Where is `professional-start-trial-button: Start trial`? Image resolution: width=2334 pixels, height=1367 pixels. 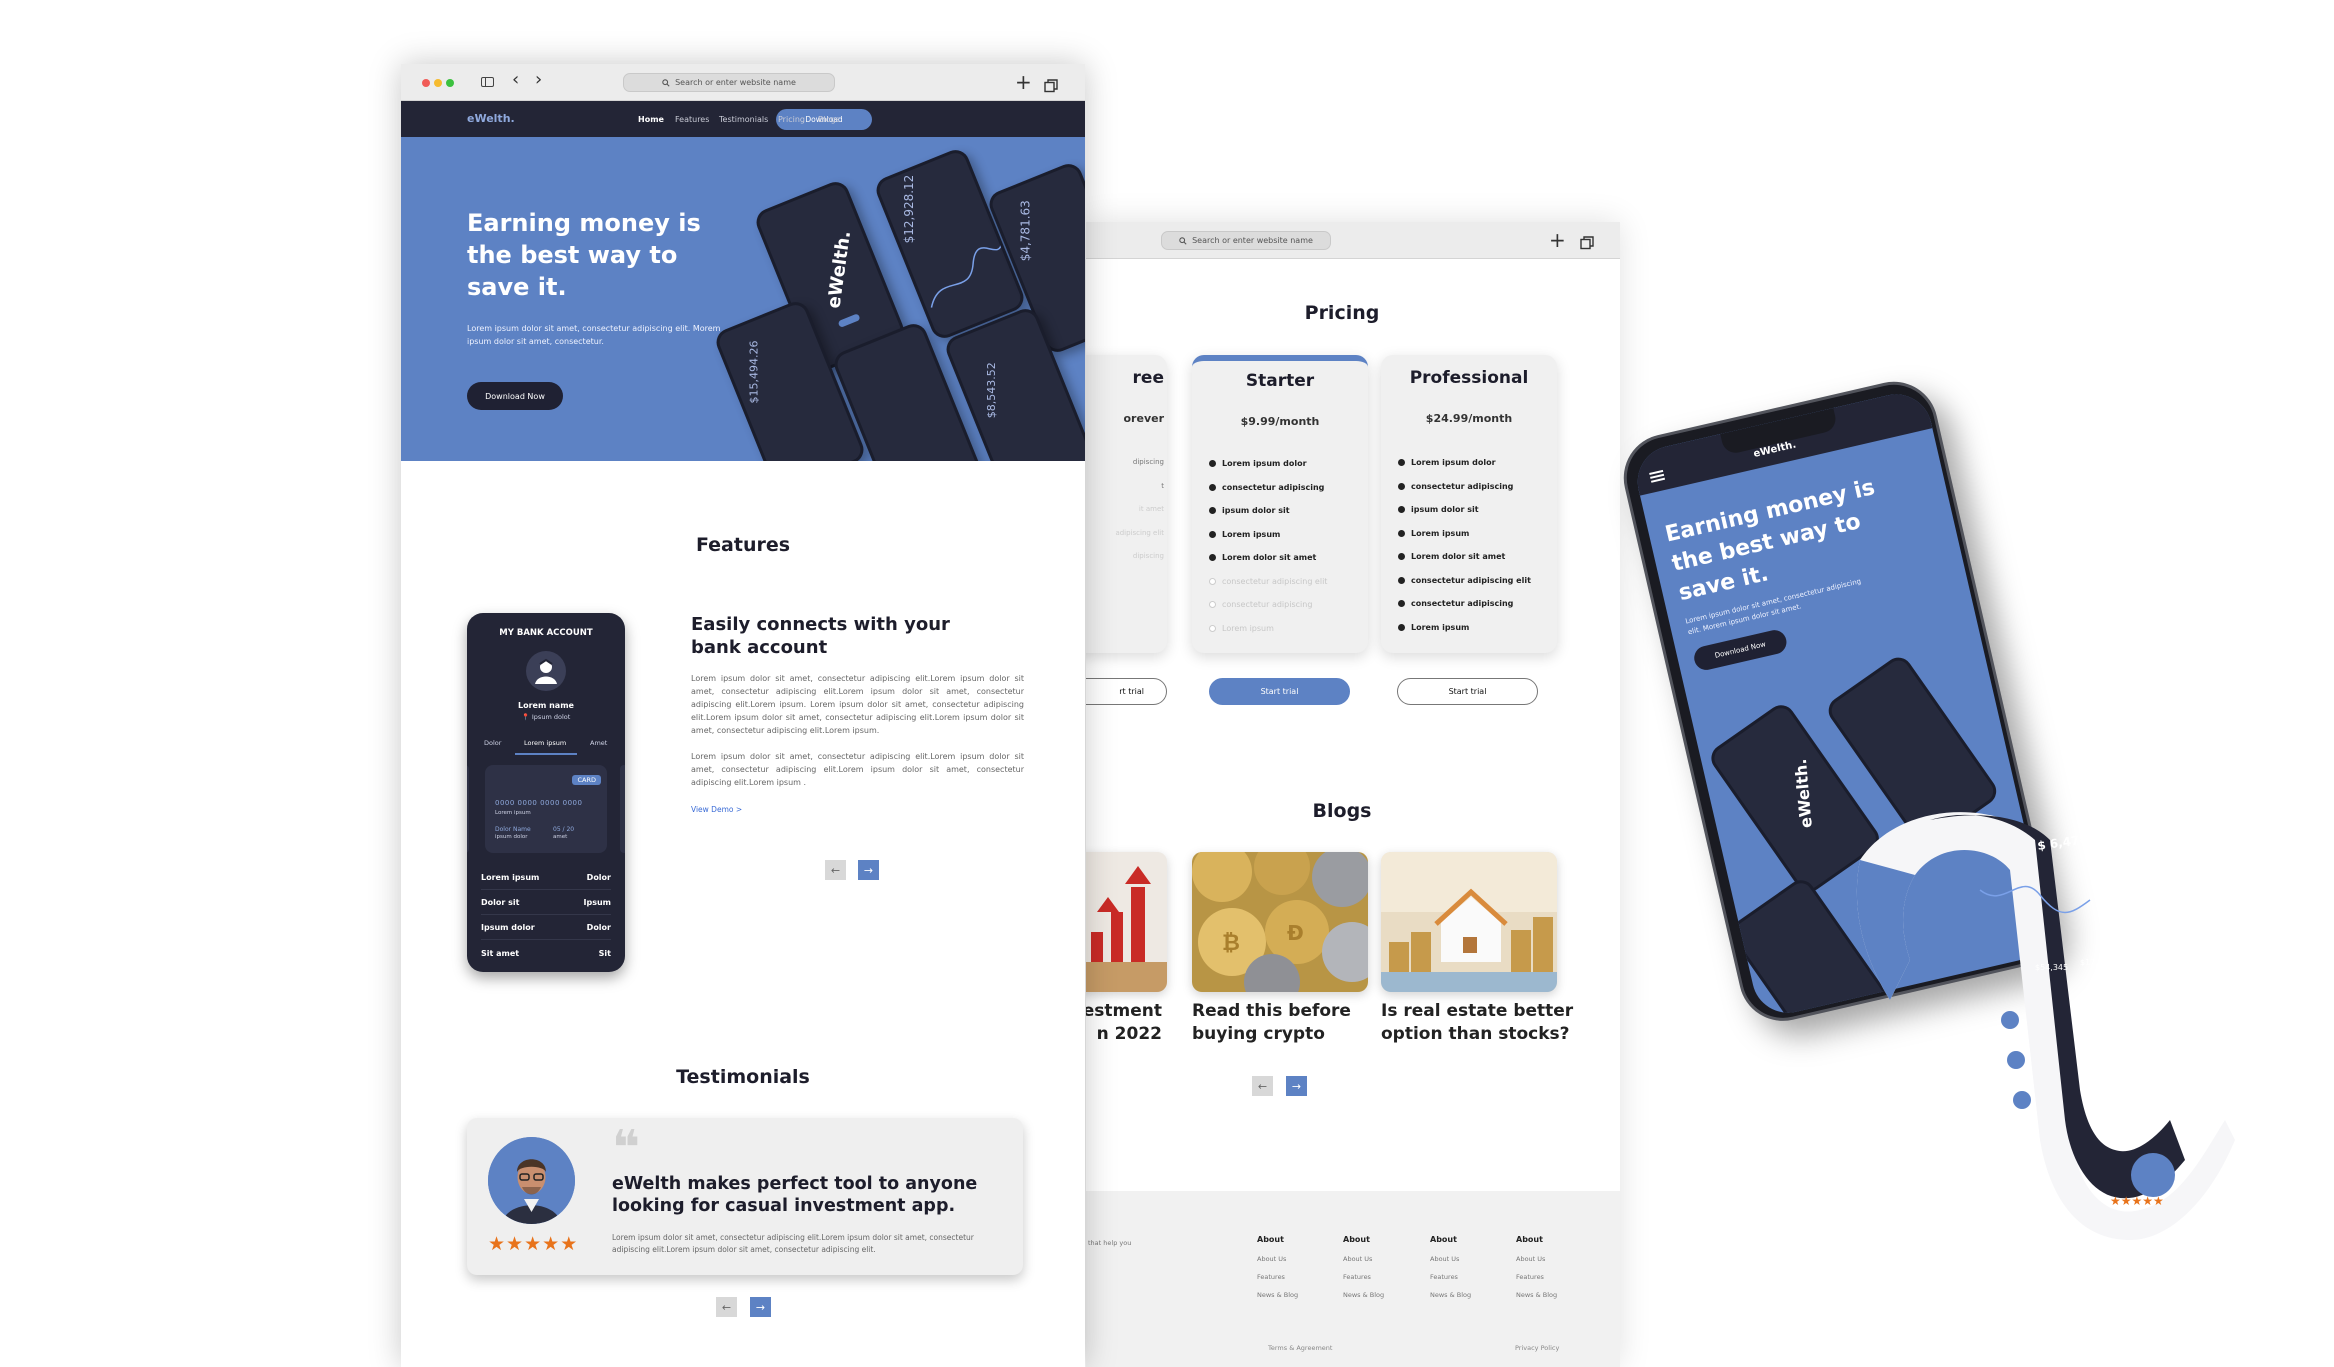 professional-start-trial-button: Start trial is located at coordinates (1467, 691).